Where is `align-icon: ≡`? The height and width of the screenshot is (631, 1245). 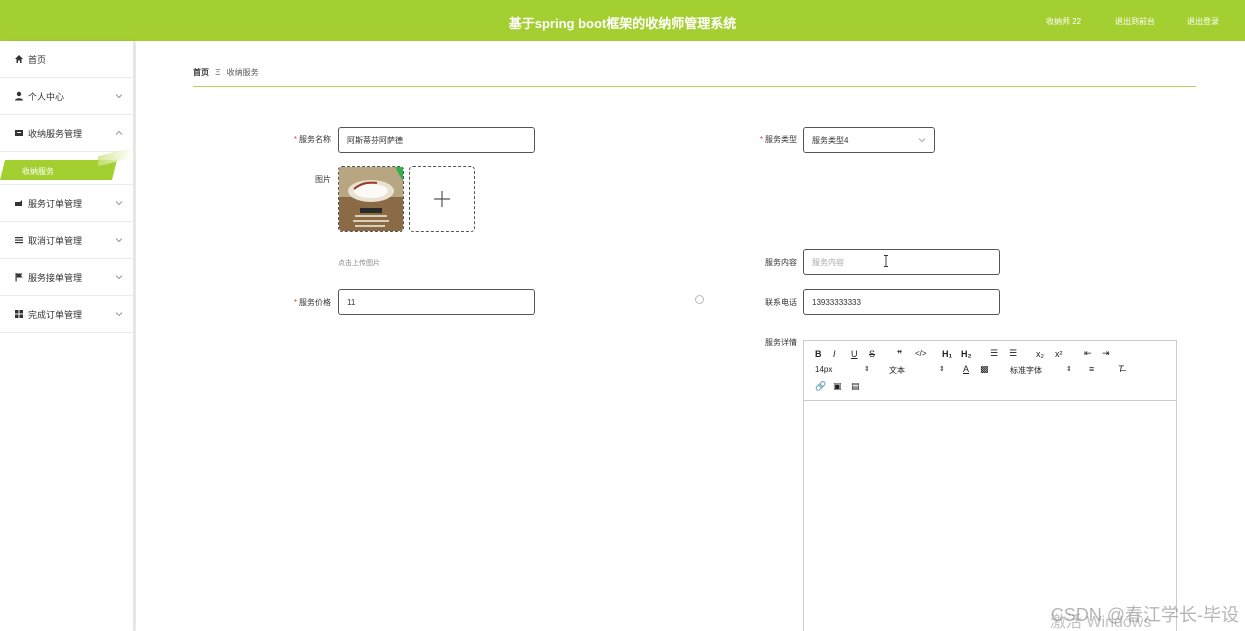 align-icon: ≡ is located at coordinates (1091, 369).